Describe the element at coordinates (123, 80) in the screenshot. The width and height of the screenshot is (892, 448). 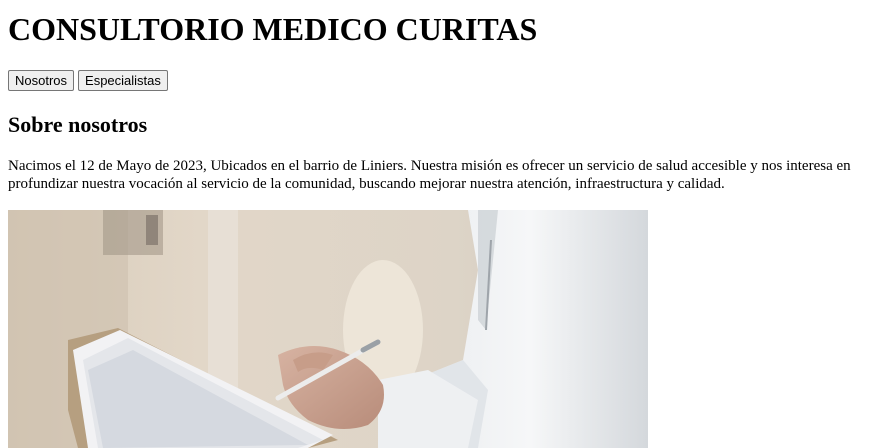
I see `nav-especialistas-button: Especialistas` at that location.